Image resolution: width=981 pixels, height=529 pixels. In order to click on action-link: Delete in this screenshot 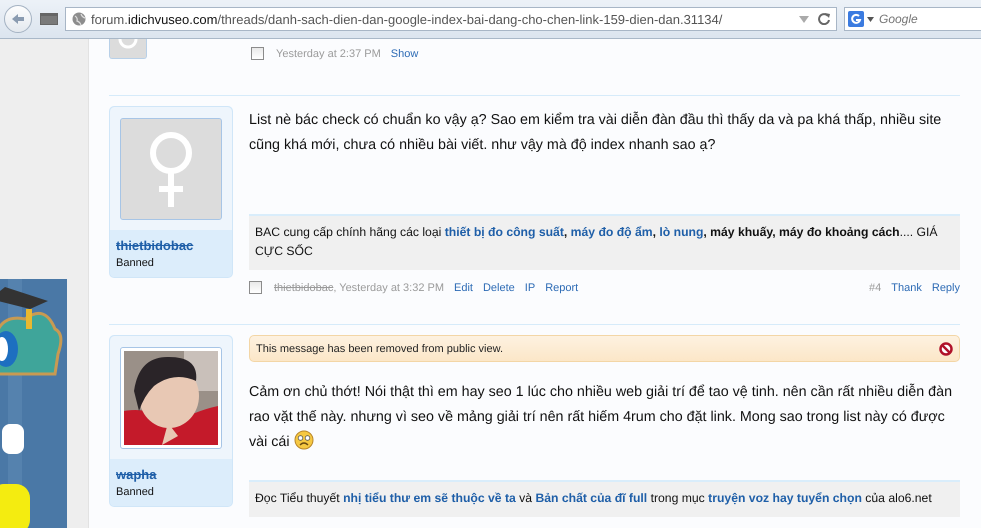, I will do `click(498, 288)`.